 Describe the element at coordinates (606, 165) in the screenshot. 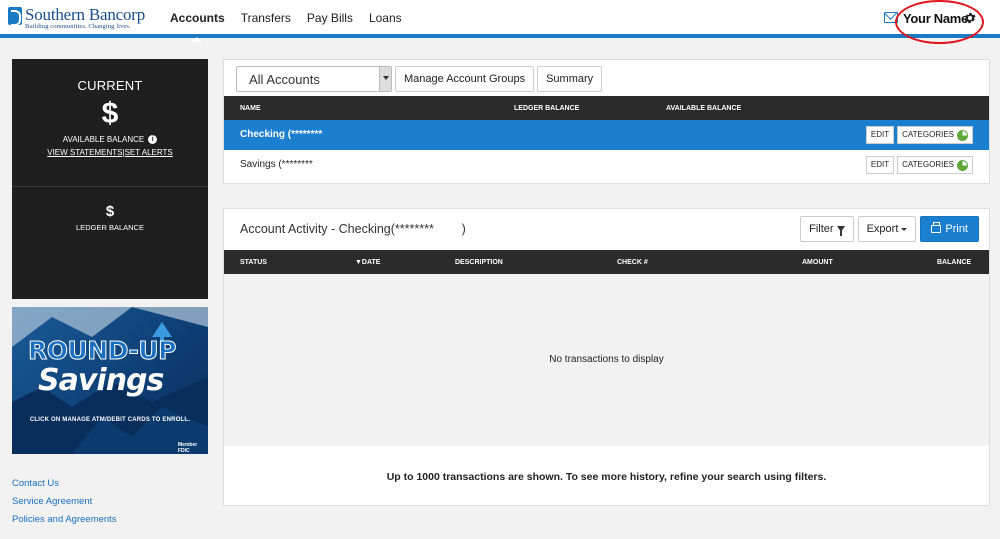

I see `account-row-savings: Savings (******** EDIT CATEGORIES` at that location.